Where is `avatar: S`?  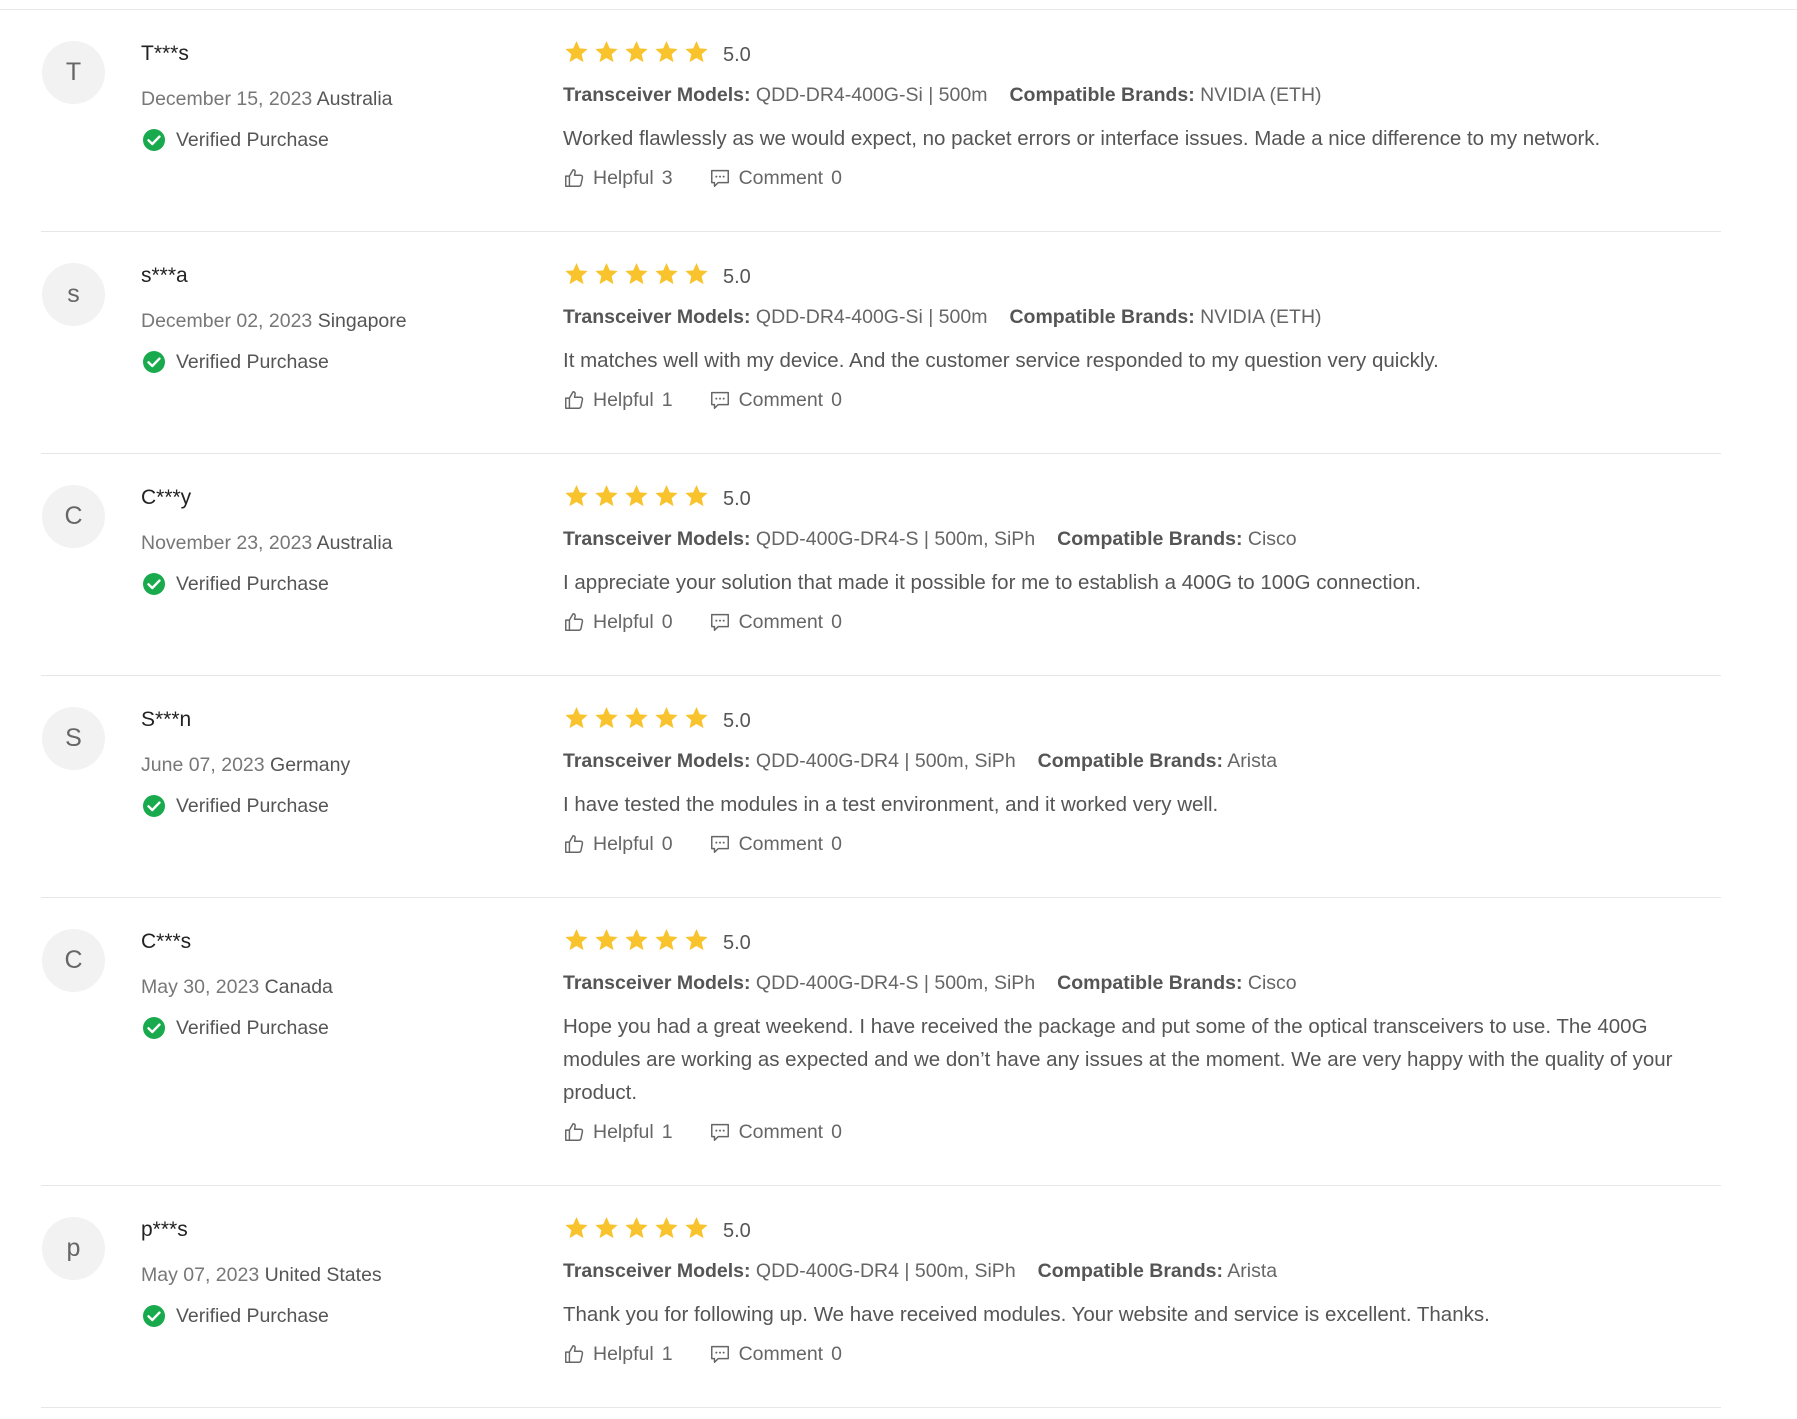
avatar: S is located at coordinates (73, 738).